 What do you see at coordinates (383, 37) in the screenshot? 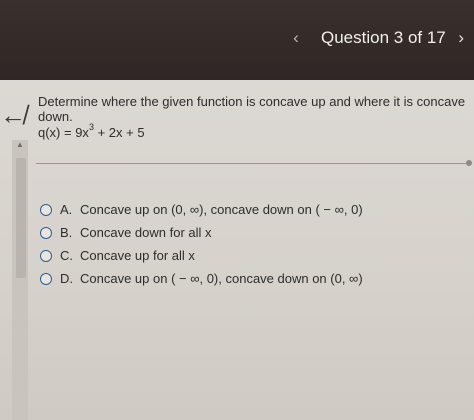
I see `question-counter: Question 3 of 17` at bounding box center [383, 37].